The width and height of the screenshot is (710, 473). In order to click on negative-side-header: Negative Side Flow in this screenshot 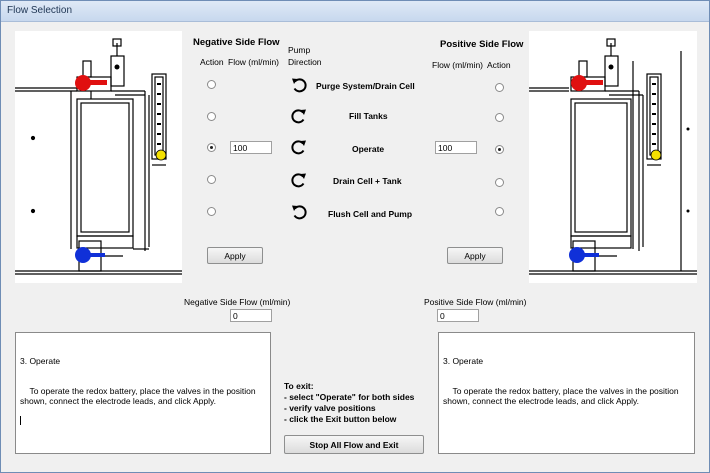, I will do `click(236, 42)`.